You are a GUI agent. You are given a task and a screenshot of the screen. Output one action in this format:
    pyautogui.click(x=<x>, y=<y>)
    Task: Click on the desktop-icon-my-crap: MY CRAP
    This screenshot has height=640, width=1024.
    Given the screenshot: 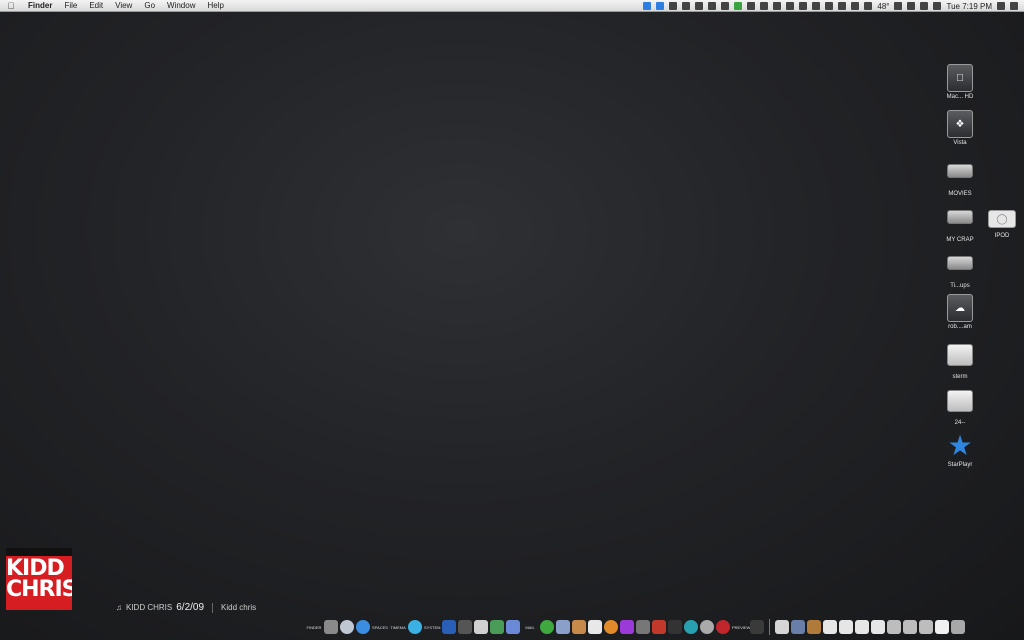 What is the action you would take?
    pyautogui.click(x=960, y=222)
    